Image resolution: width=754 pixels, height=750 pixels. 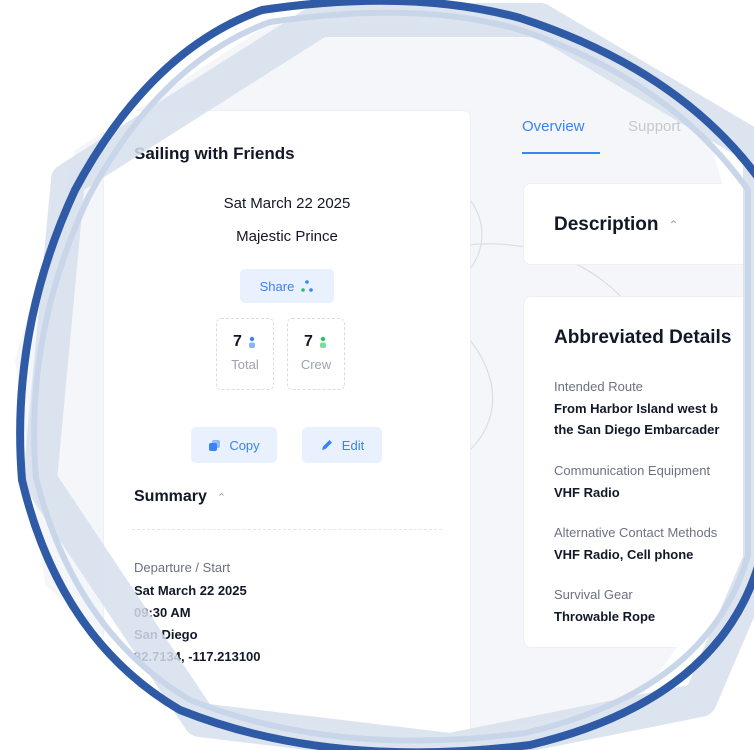 I want to click on route-label: Intended Route, so click(x=598, y=386).